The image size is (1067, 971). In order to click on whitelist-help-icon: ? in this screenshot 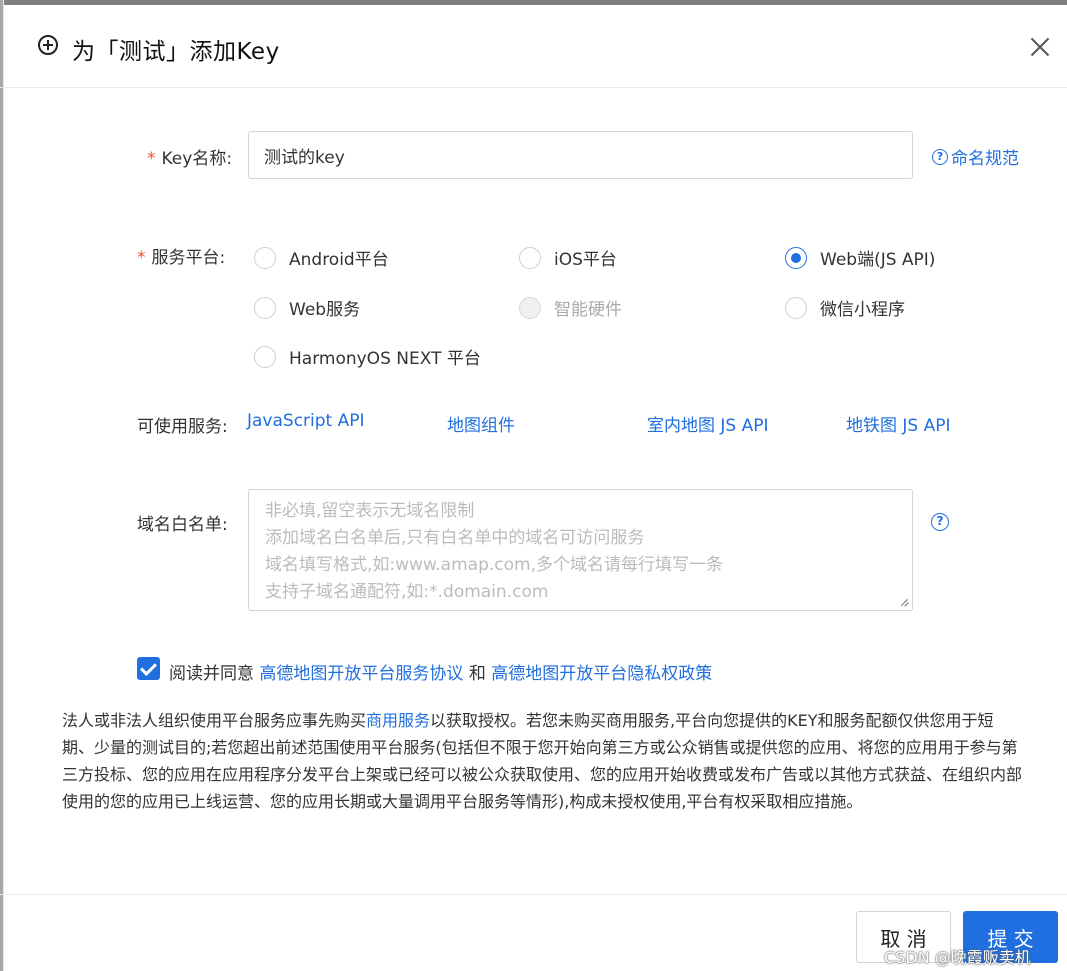, I will do `click(940, 520)`.